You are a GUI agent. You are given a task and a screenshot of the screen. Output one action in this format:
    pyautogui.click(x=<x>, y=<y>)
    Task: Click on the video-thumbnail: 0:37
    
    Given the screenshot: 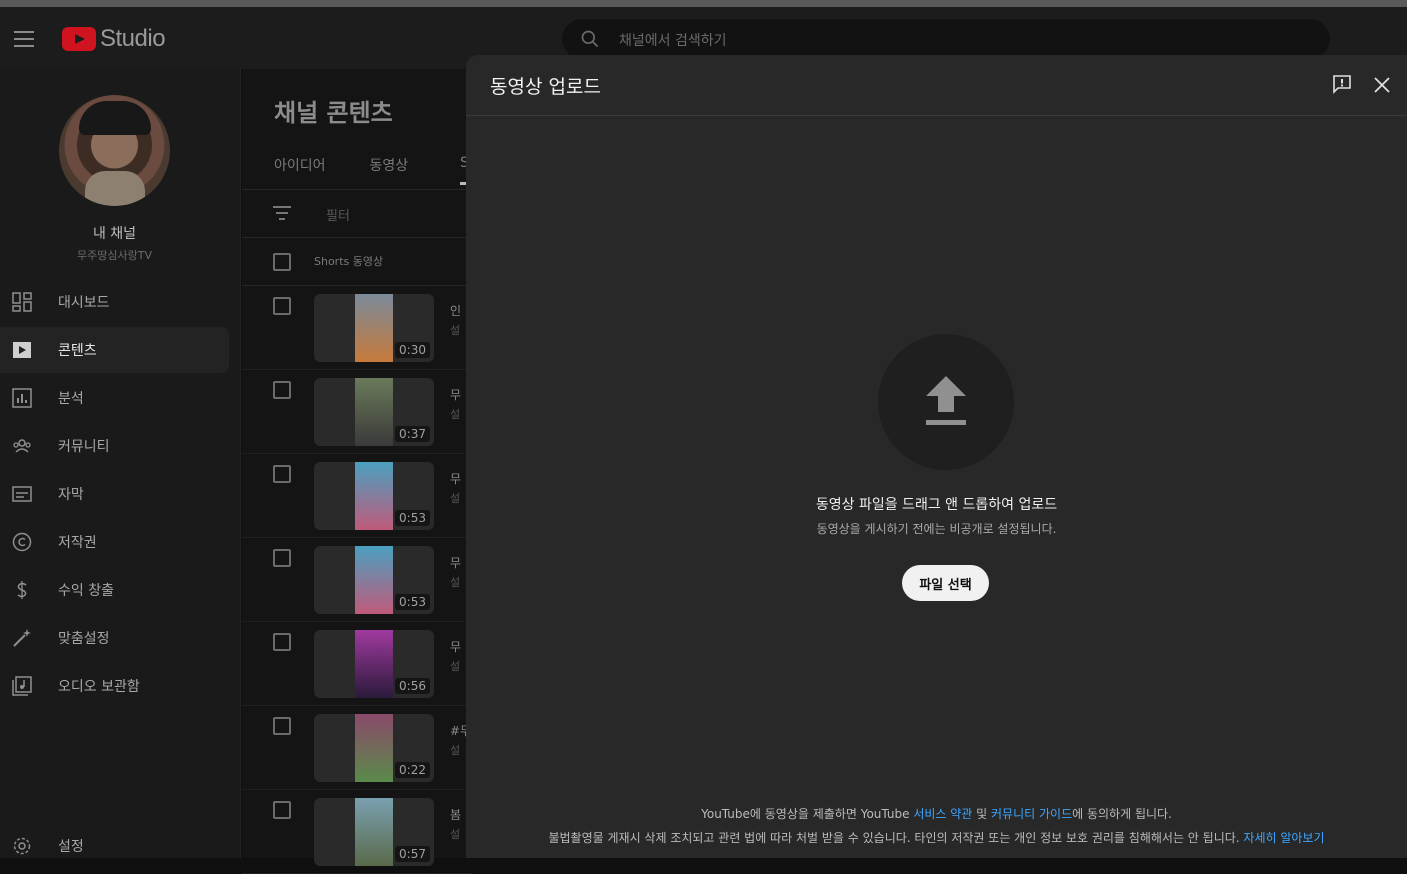 What is the action you would take?
    pyautogui.click(x=374, y=412)
    